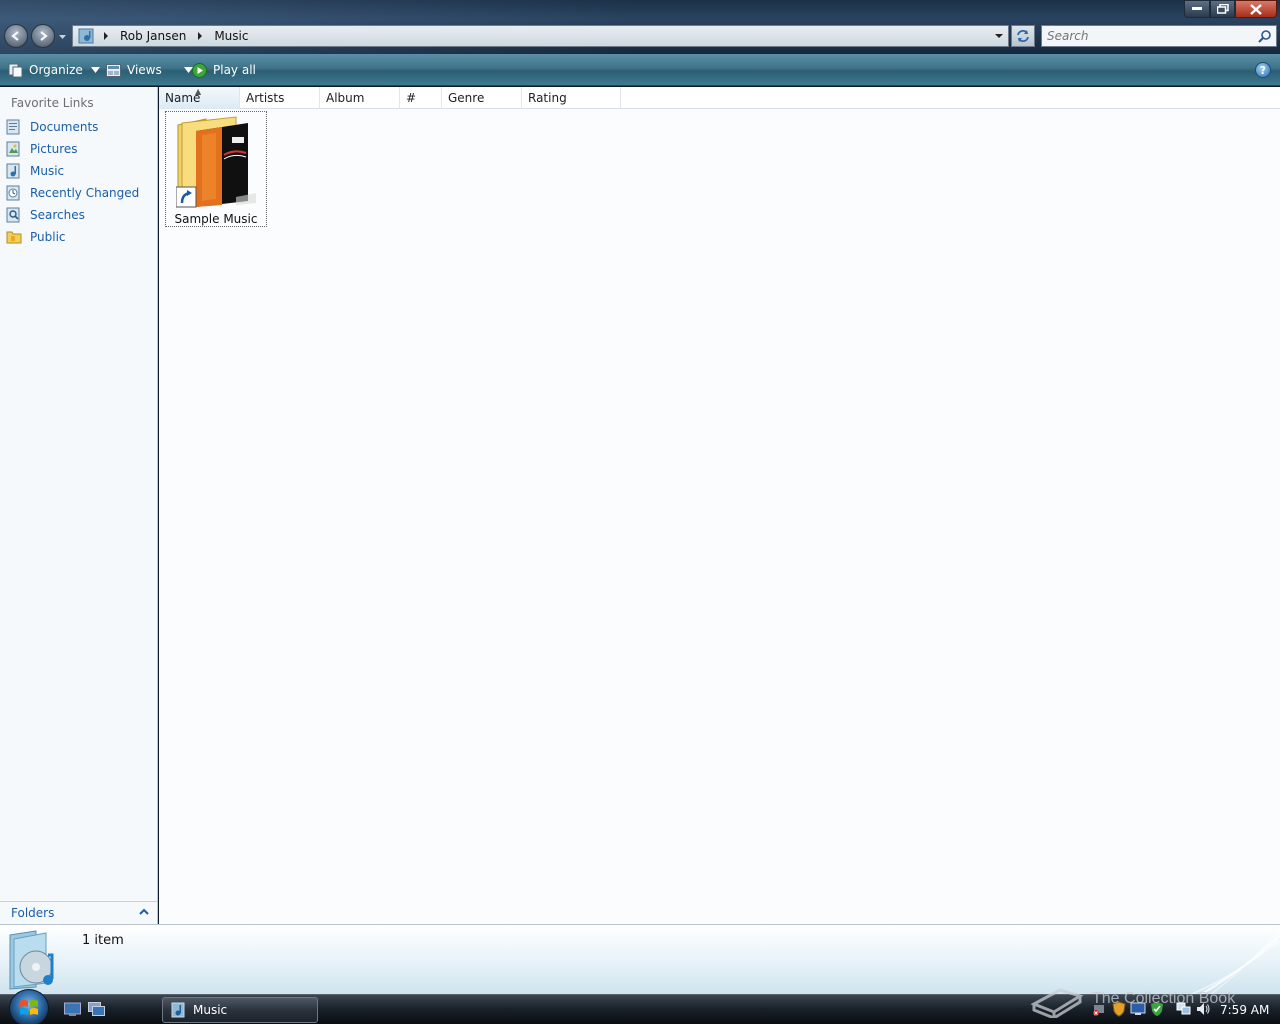  Describe the element at coordinates (31, 960) in the screenshot. I see `music-library-icon` at that location.